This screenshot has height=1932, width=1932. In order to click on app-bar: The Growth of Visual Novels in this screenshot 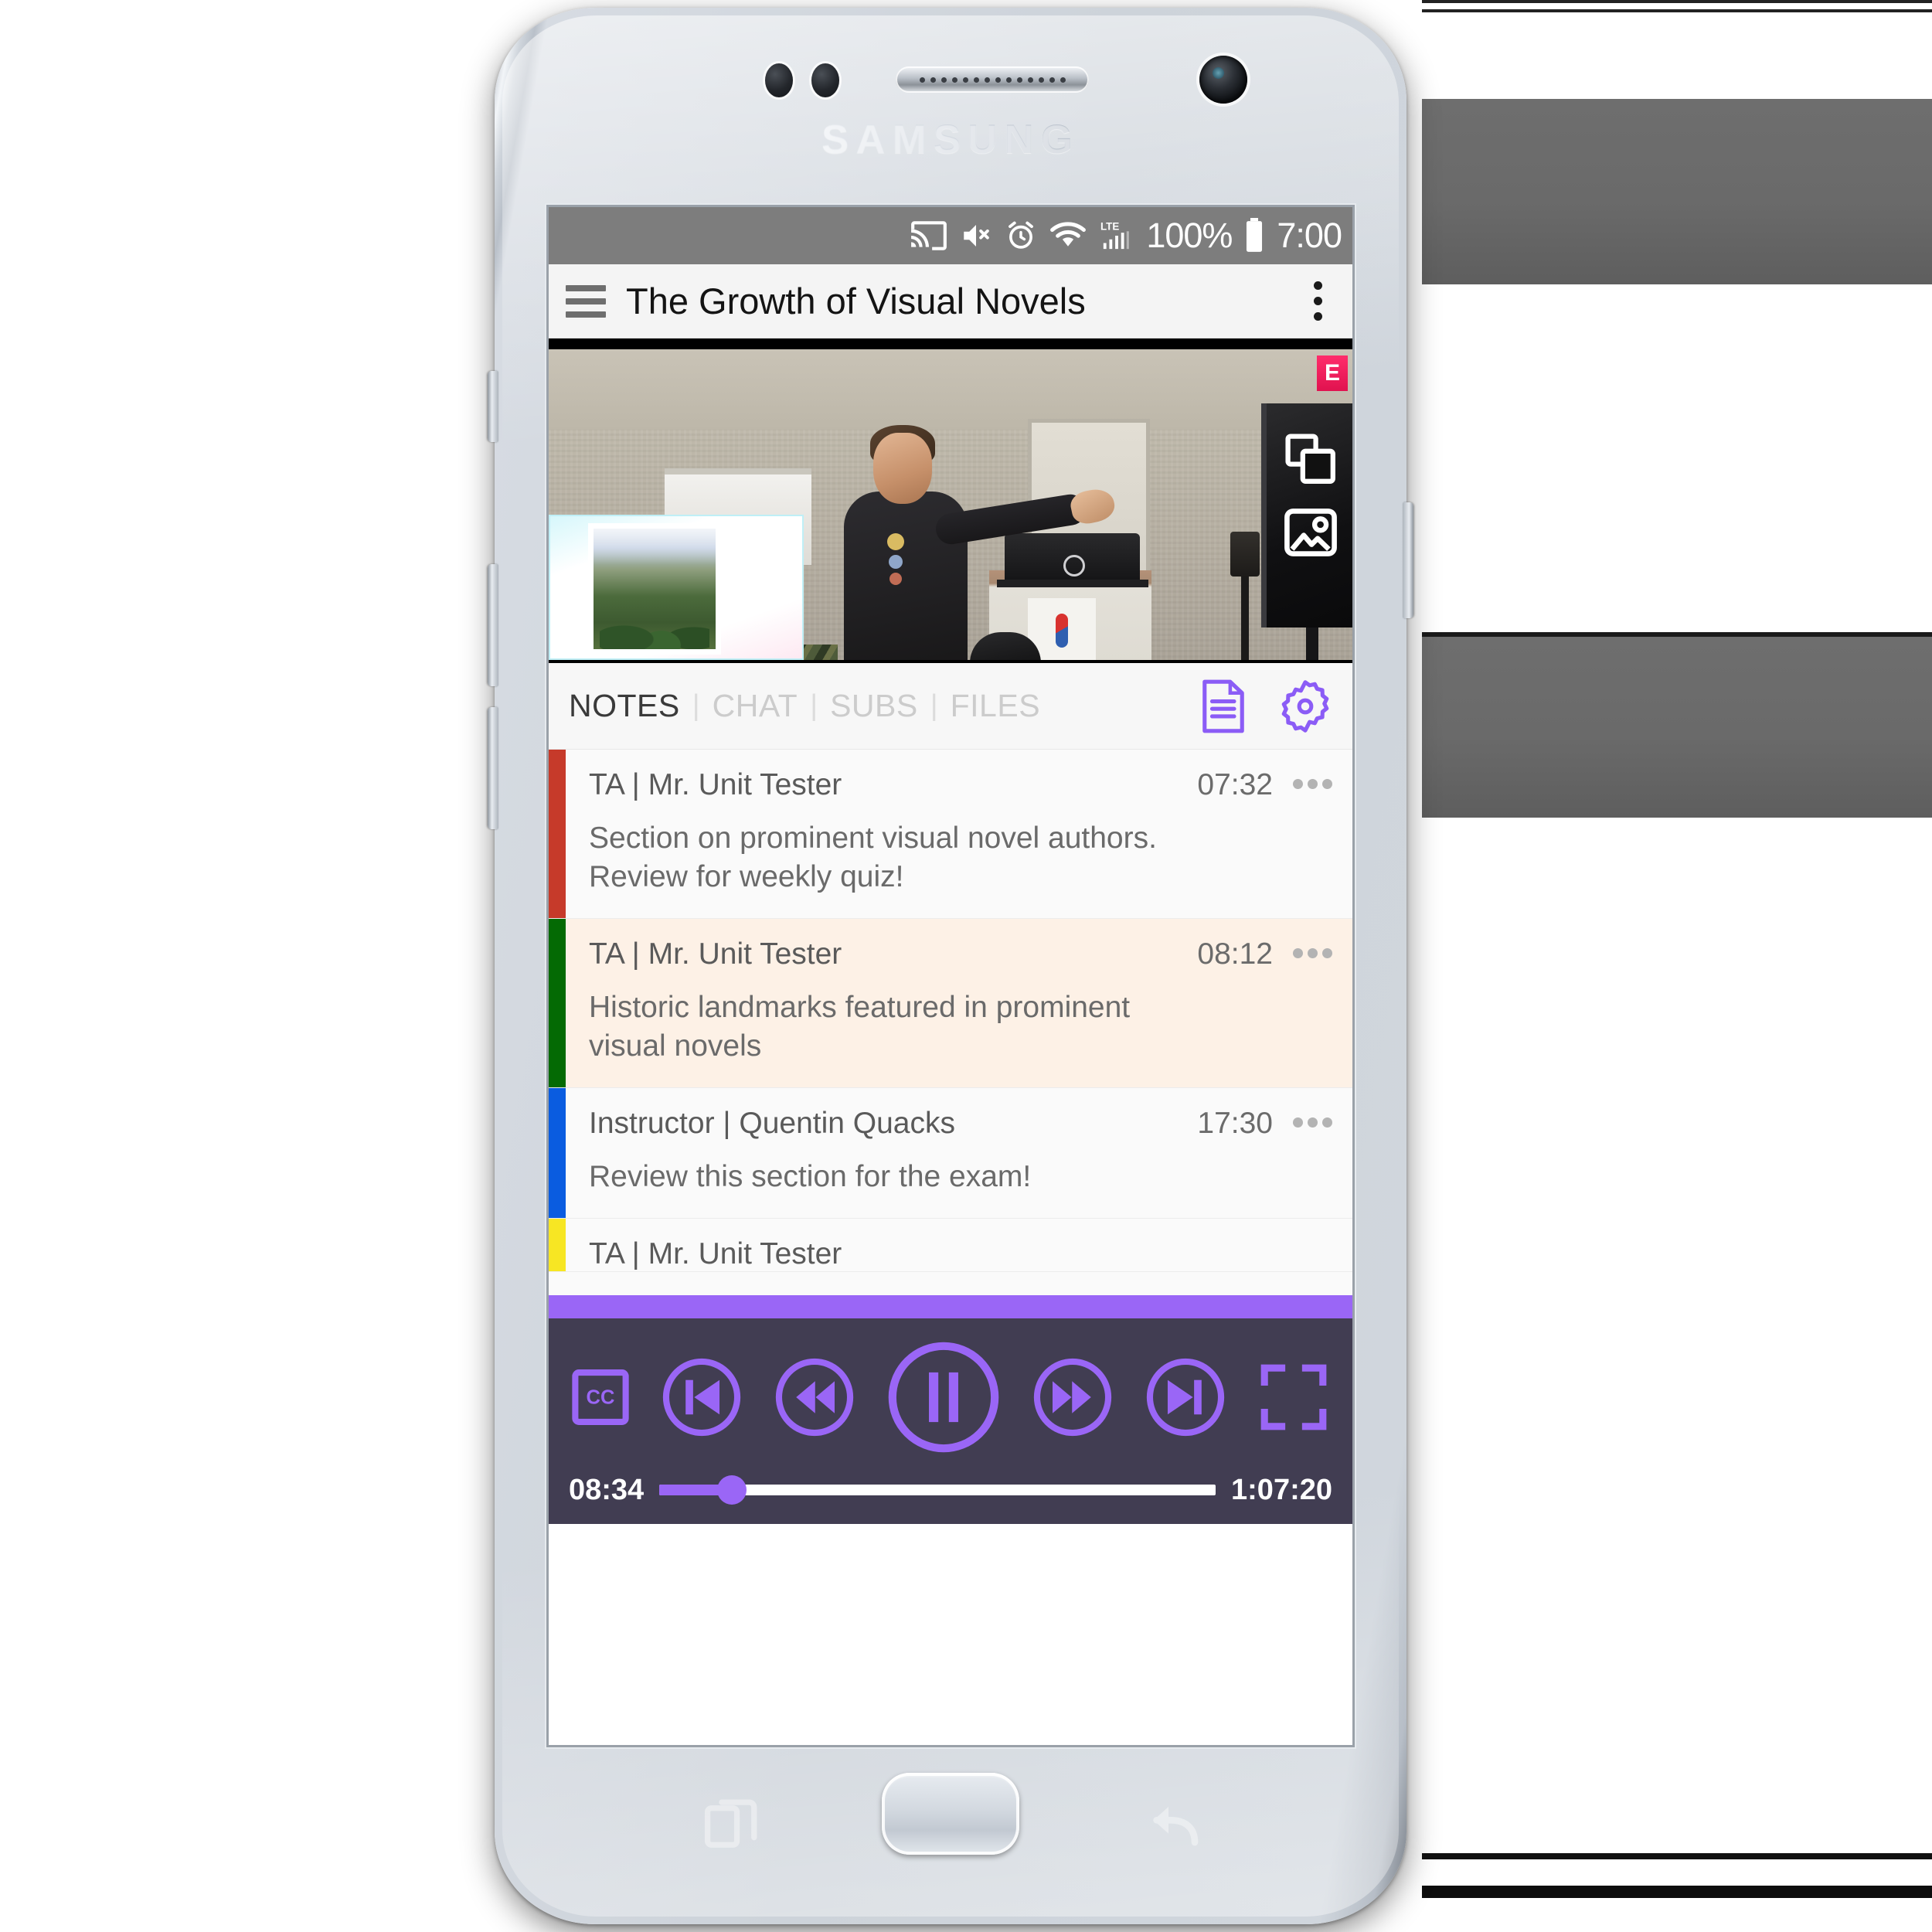, I will do `click(950, 301)`.